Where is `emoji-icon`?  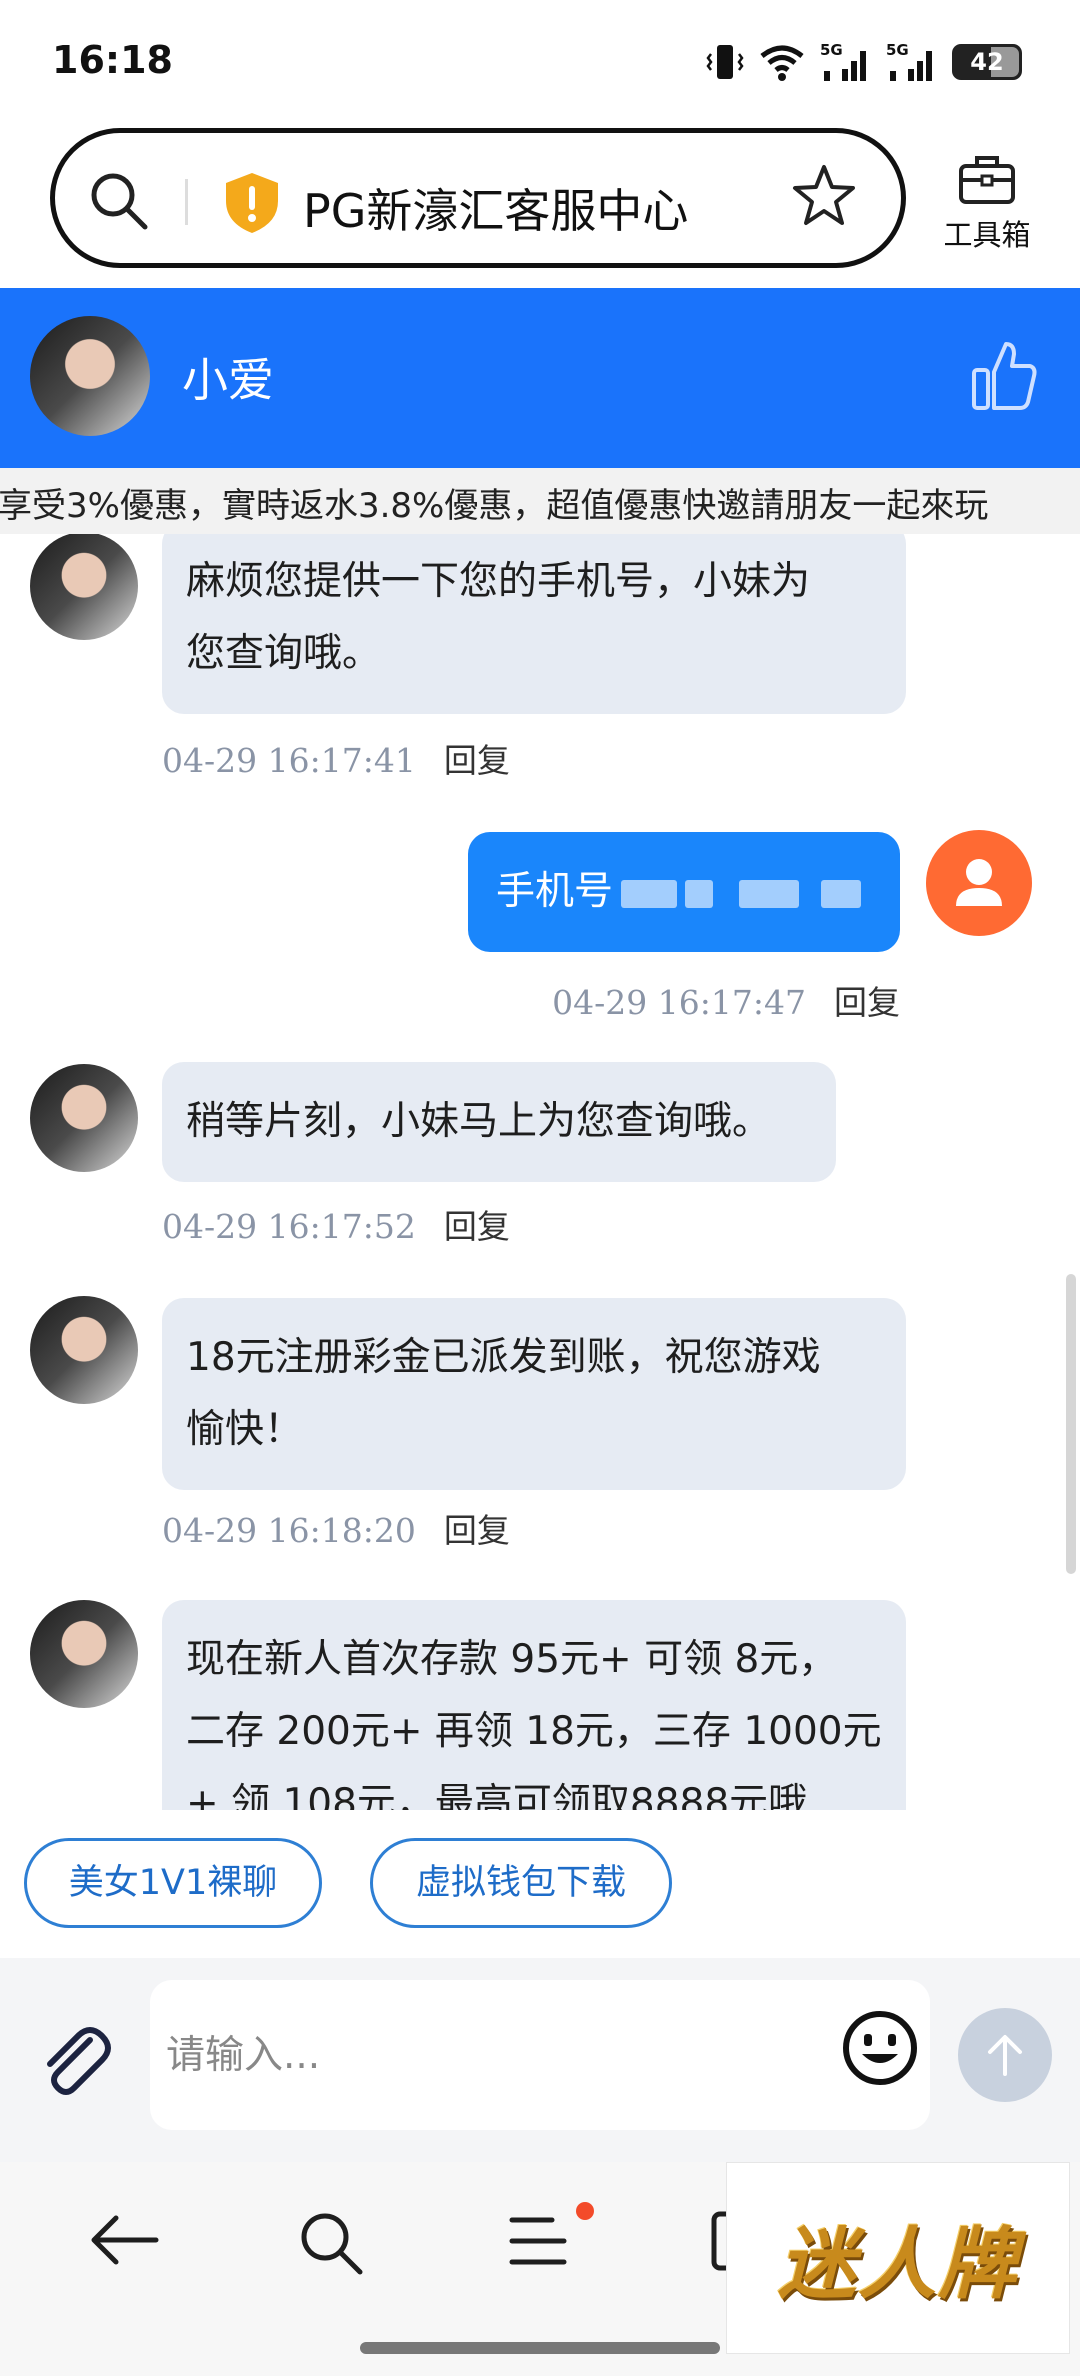 emoji-icon is located at coordinates (880, 2048).